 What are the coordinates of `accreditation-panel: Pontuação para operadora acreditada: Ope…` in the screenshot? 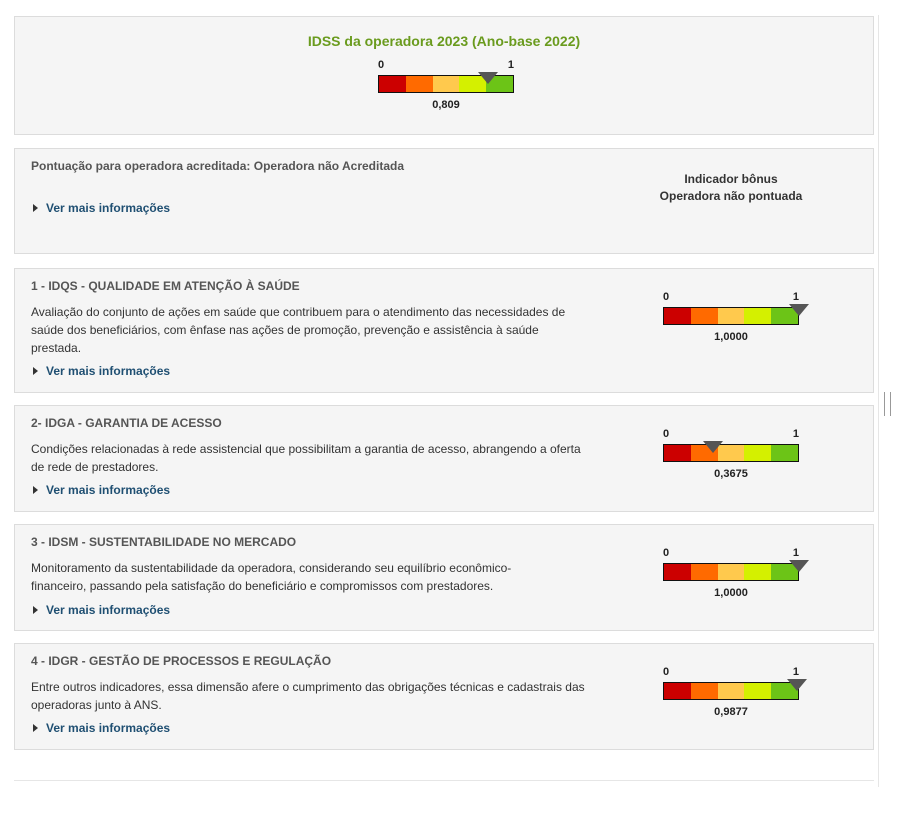 It's located at (444, 201).